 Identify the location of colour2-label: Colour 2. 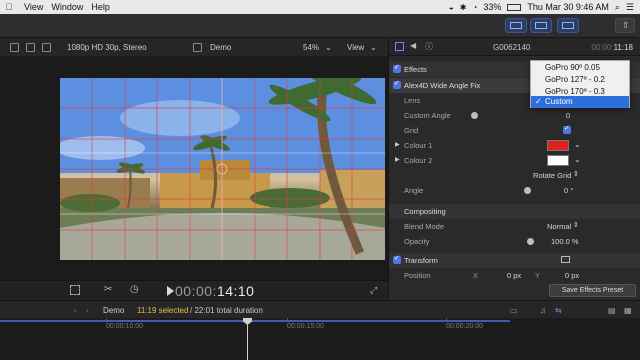
(418, 160).